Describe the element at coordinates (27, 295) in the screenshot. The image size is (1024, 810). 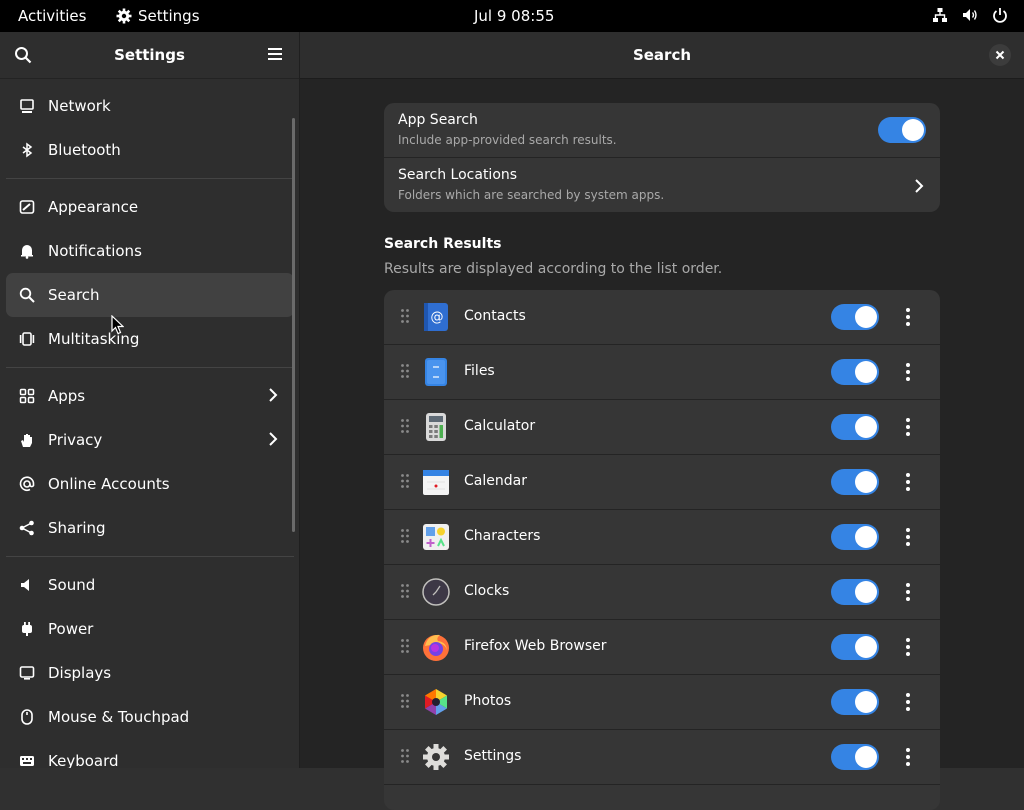
I see `search-icon` at that location.